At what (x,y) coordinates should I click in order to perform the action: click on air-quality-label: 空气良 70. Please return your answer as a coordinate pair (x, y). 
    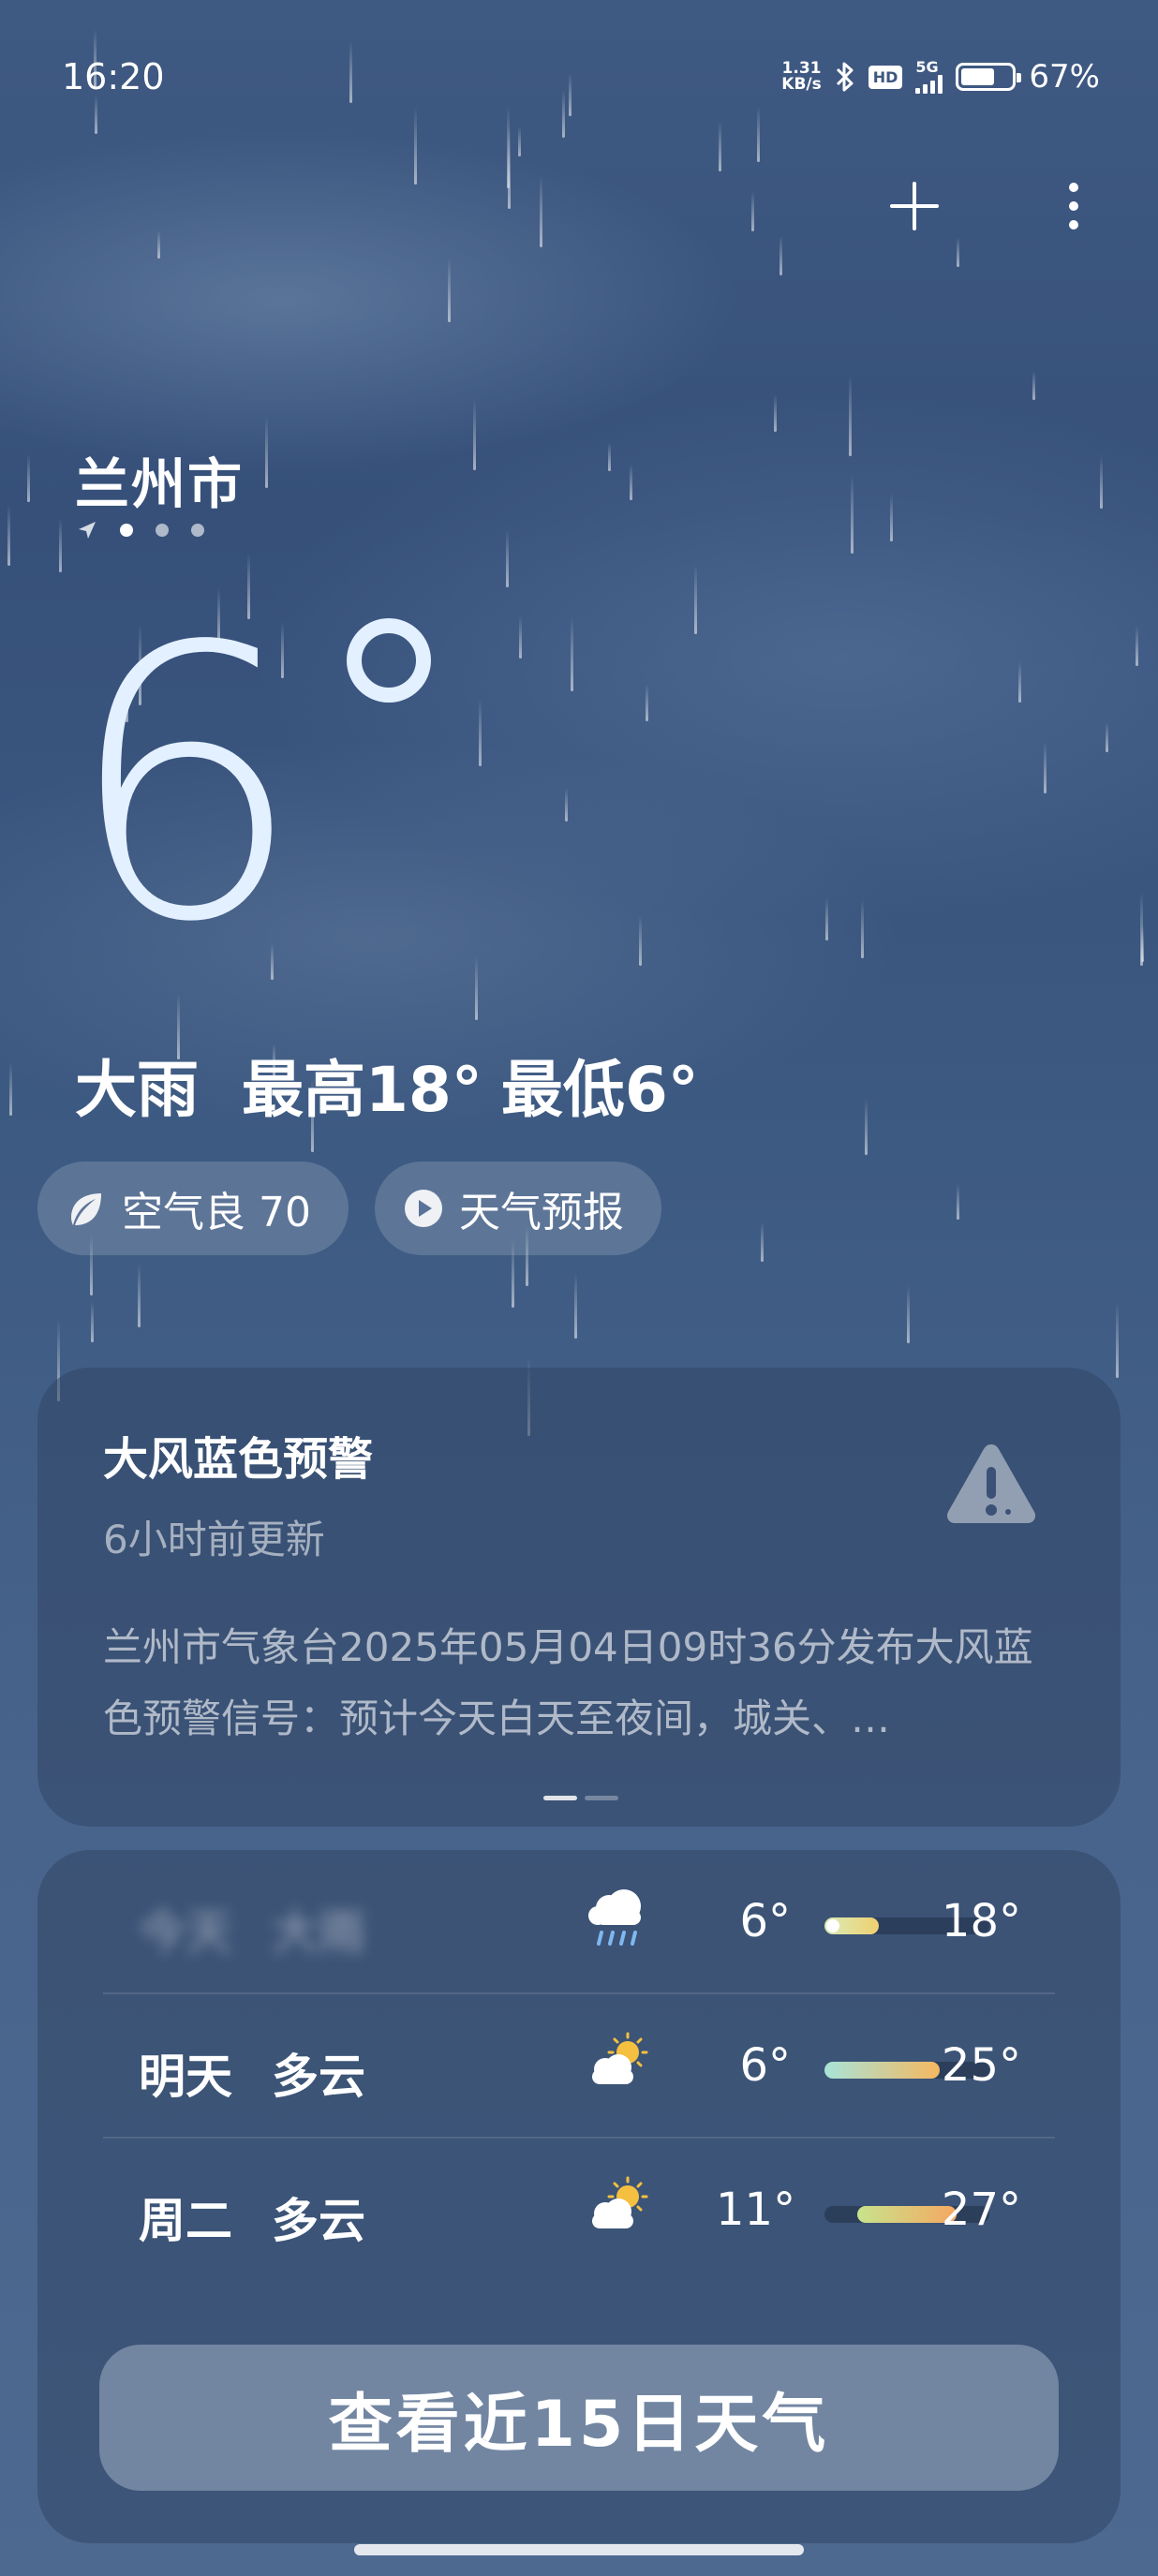
    Looking at the image, I should click on (216, 1212).